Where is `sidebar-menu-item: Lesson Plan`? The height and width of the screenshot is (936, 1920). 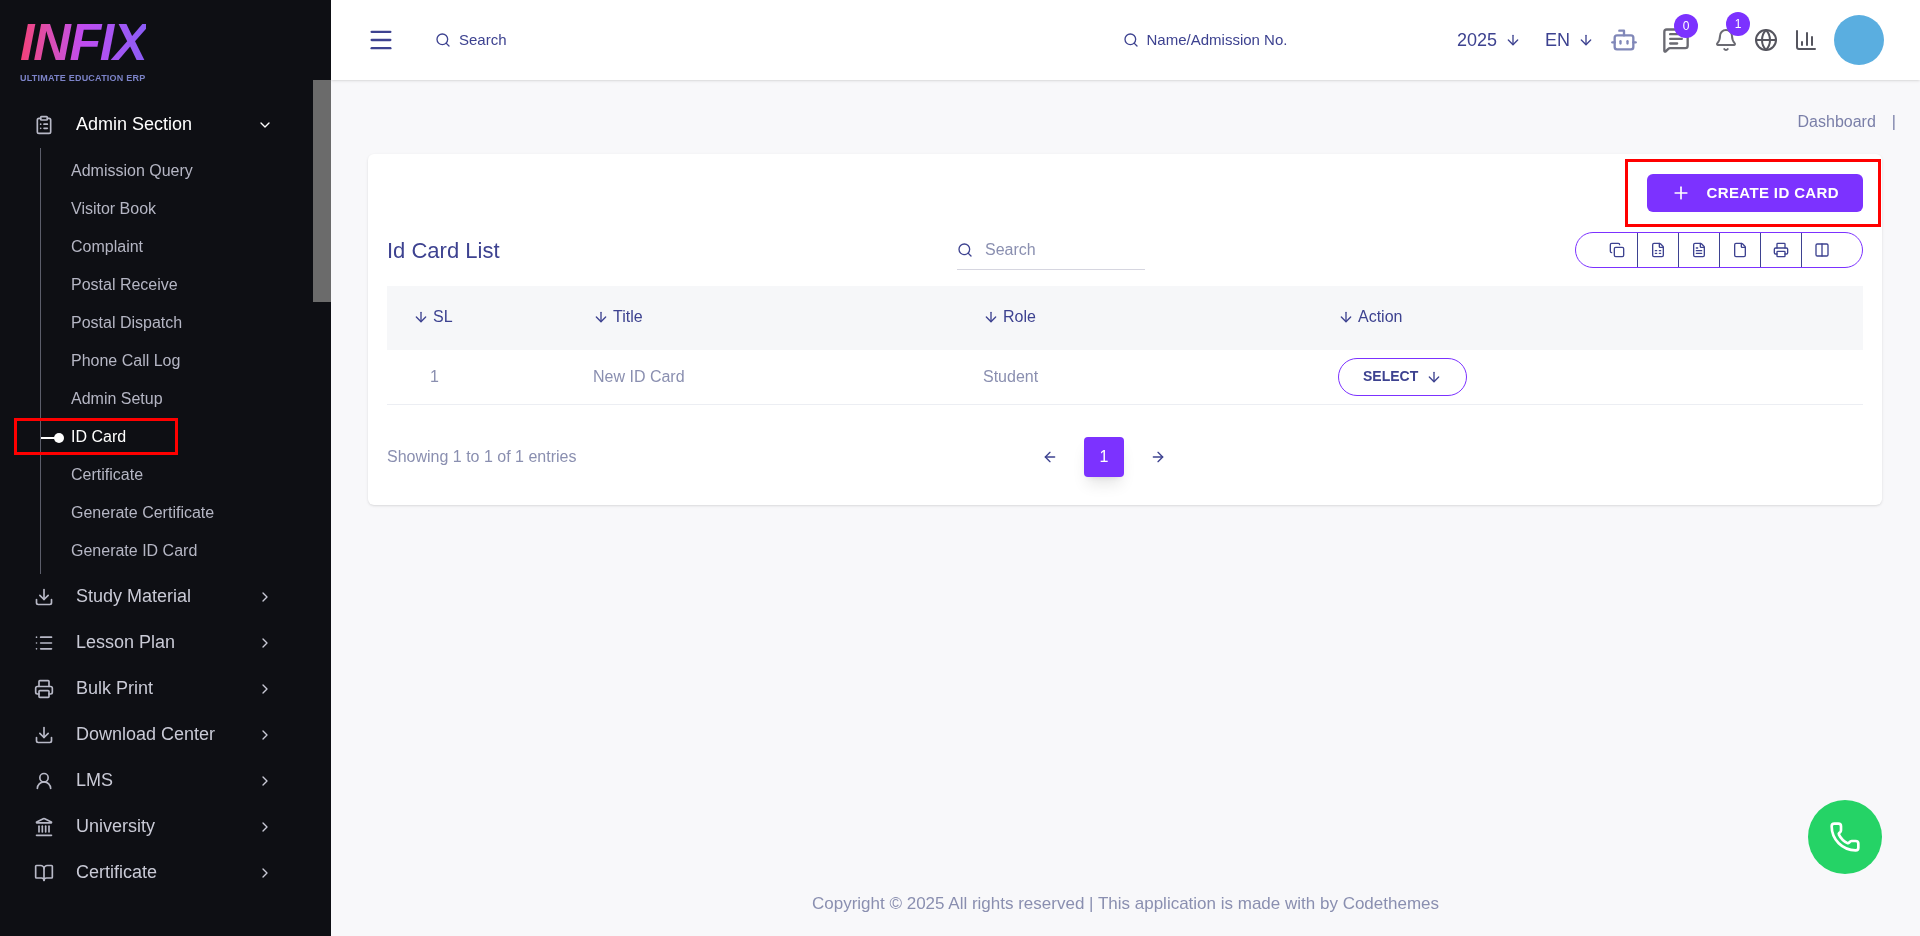 sidebar-menu-item: Lesson Plan is located at coordinates (153, 642).